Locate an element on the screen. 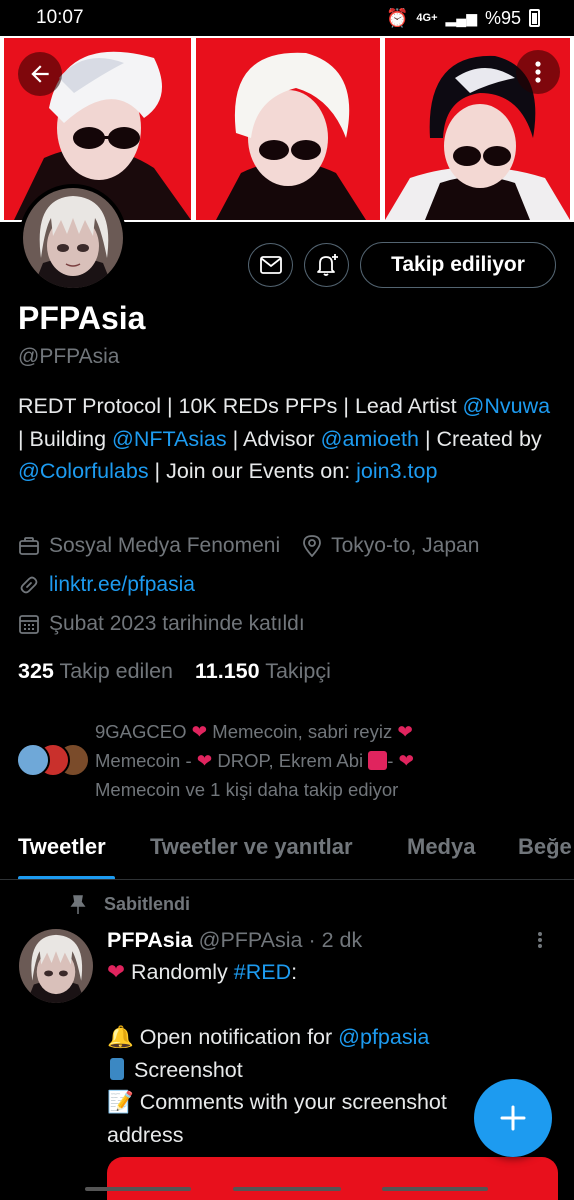 The width and height of the screenshot is (574, 1200). profile-website: linktr.ee/pfpasia is located at coordinates (106, 585).